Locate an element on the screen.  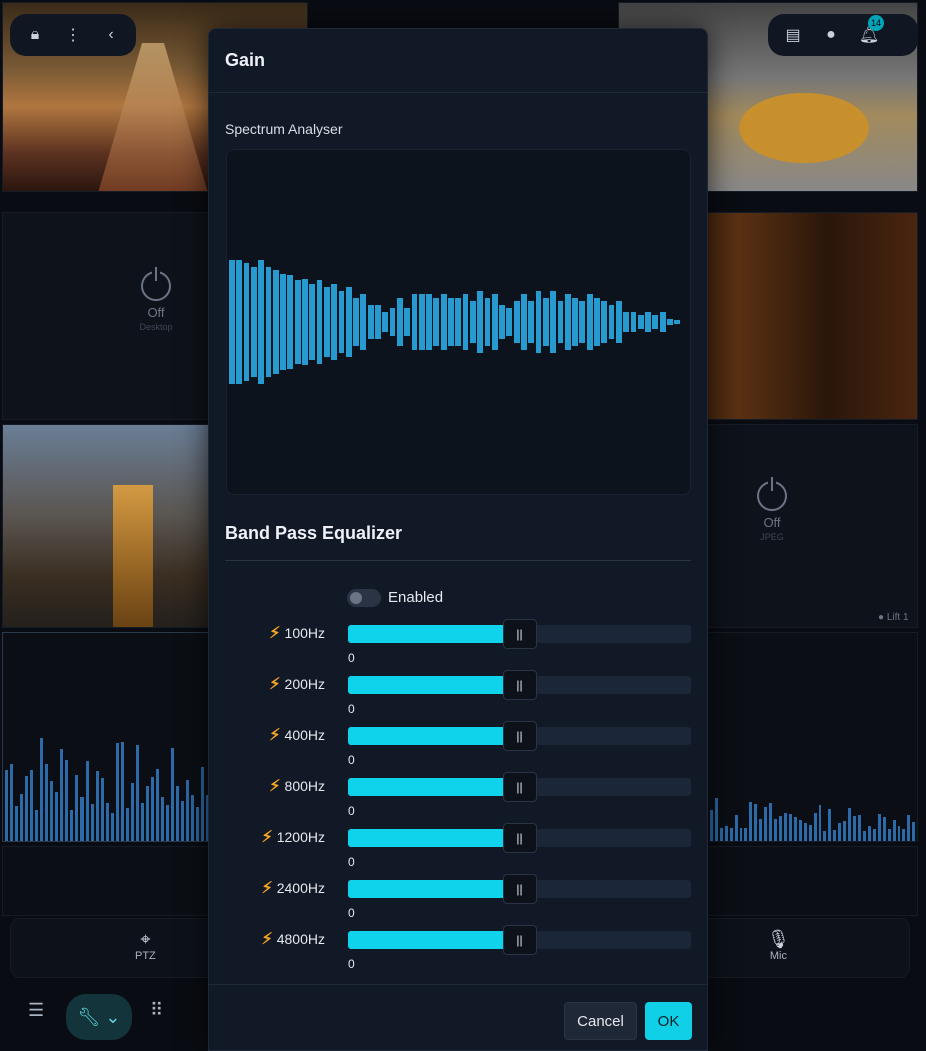
mic-button: 🎙︎ Mic is located at coordinates (778, 945).